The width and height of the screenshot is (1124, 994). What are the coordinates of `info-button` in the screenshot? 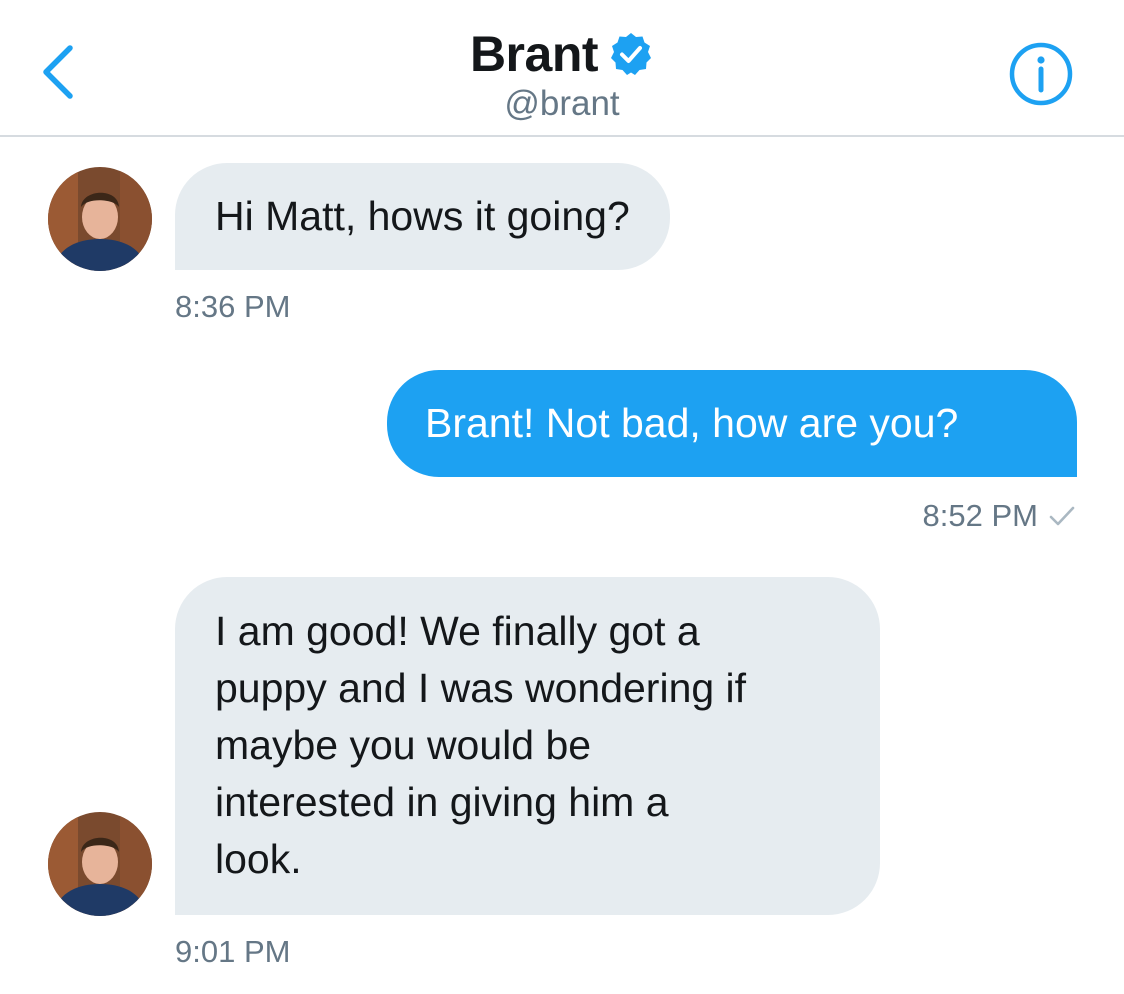 It's located at (1041, 74).